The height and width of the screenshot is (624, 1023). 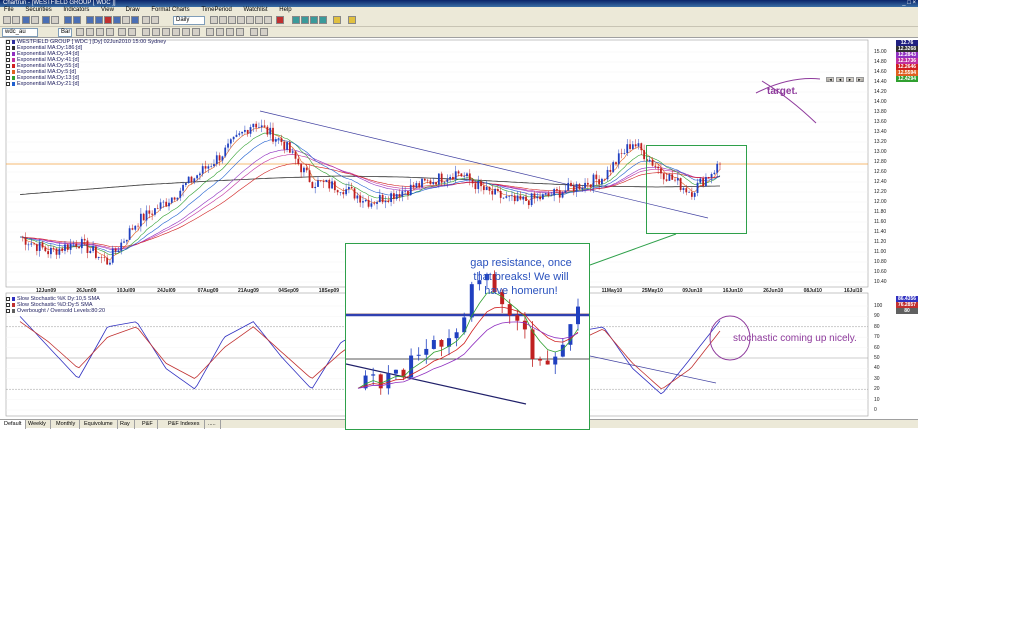 What do you see at coordinates (100, 32) in the screenshot?
I see `magnify-icon` at bounding box center [100, 32].